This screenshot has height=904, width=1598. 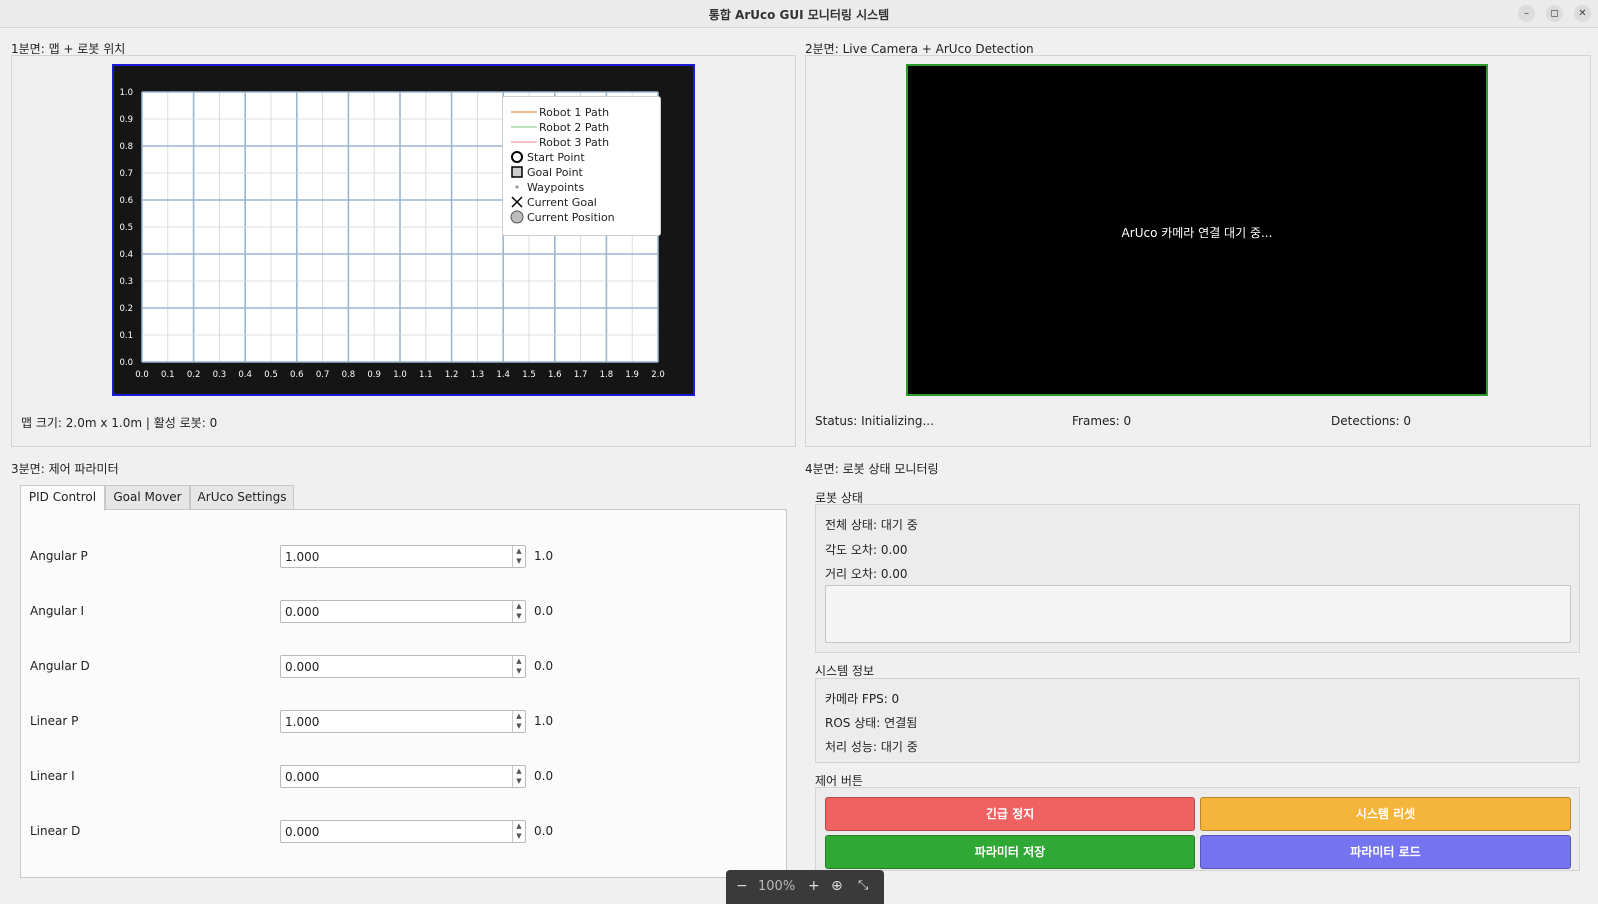 What do you see at coordinates (403, 666) in the screenshot?
I see `angular-d-spinbox: 0.000 ▲ ▼` at bounding box center [403, 666].